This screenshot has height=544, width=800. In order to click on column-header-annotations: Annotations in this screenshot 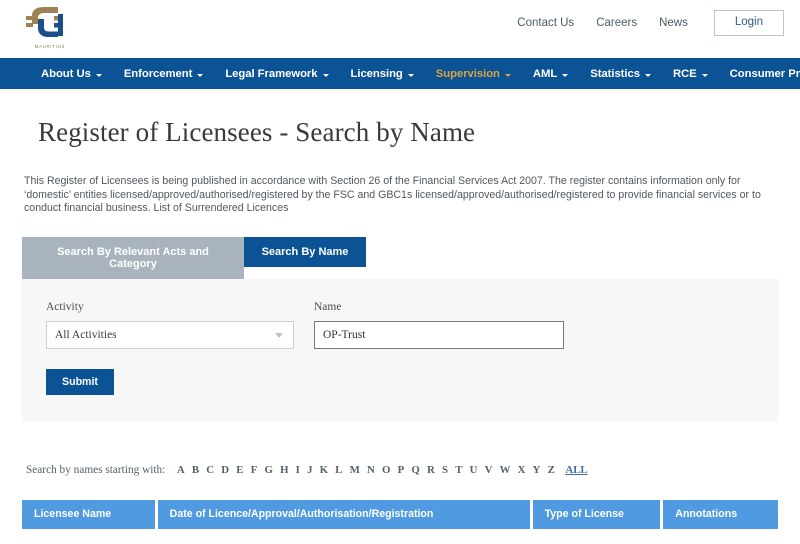, I will do `click(721, 514)`.